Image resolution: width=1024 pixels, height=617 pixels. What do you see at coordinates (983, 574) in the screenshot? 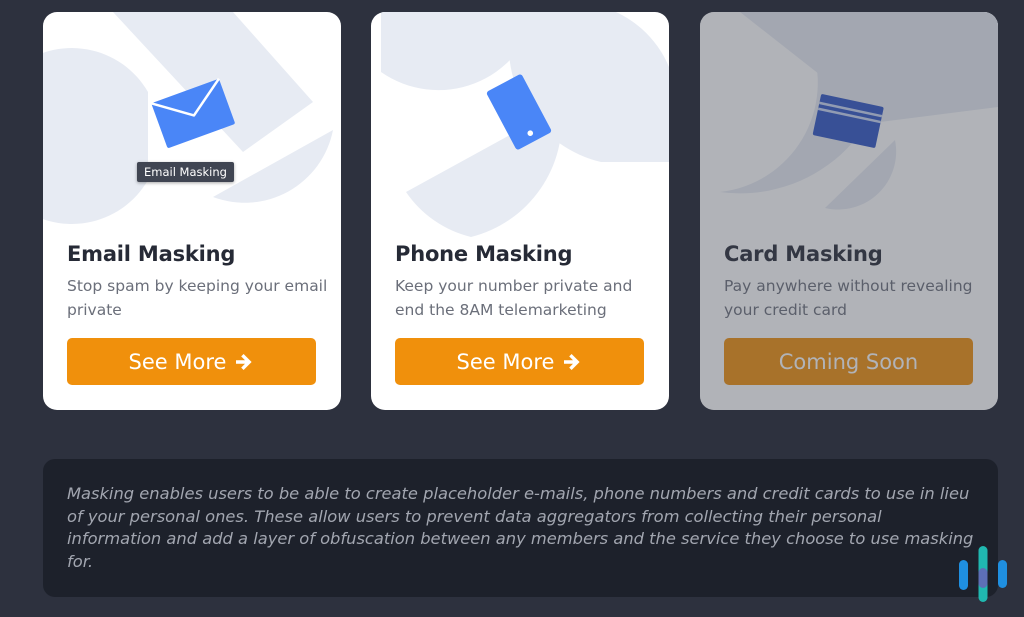
I see `brand-logo-icon` at bounding box center [983, 574].